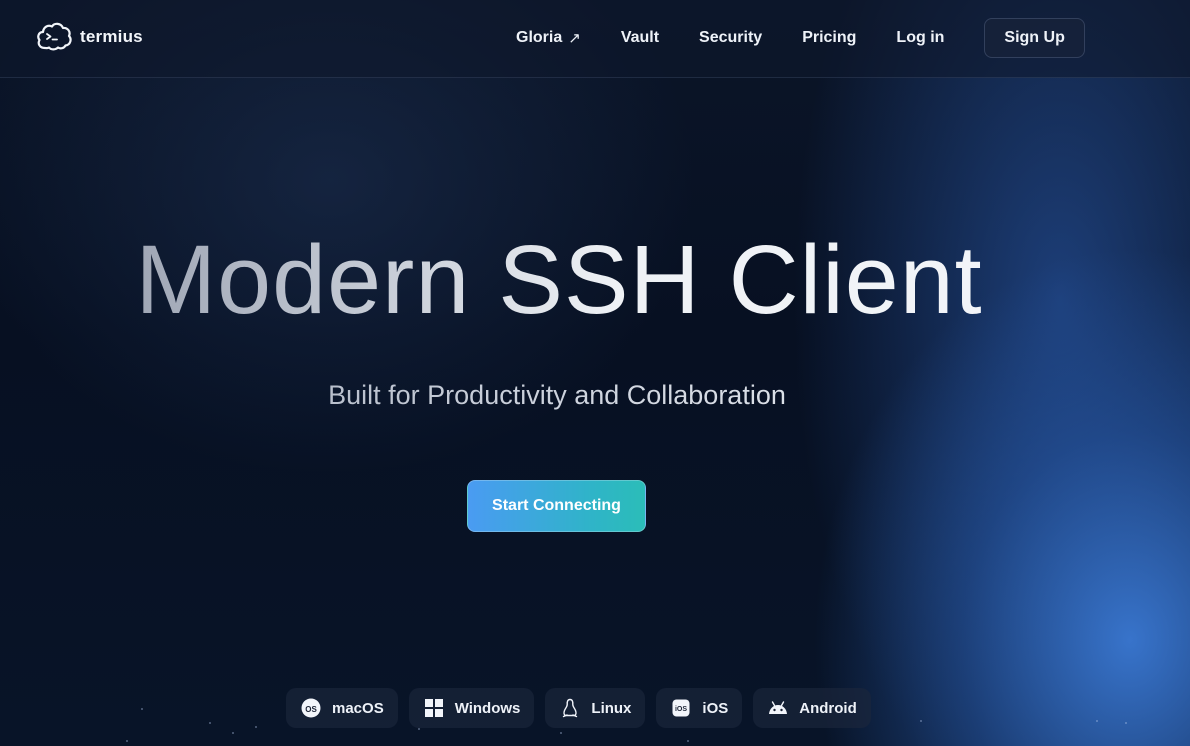 This screenshot has height=746, width=1190. I want to click on brand-logo: termius, so click(89, 36).